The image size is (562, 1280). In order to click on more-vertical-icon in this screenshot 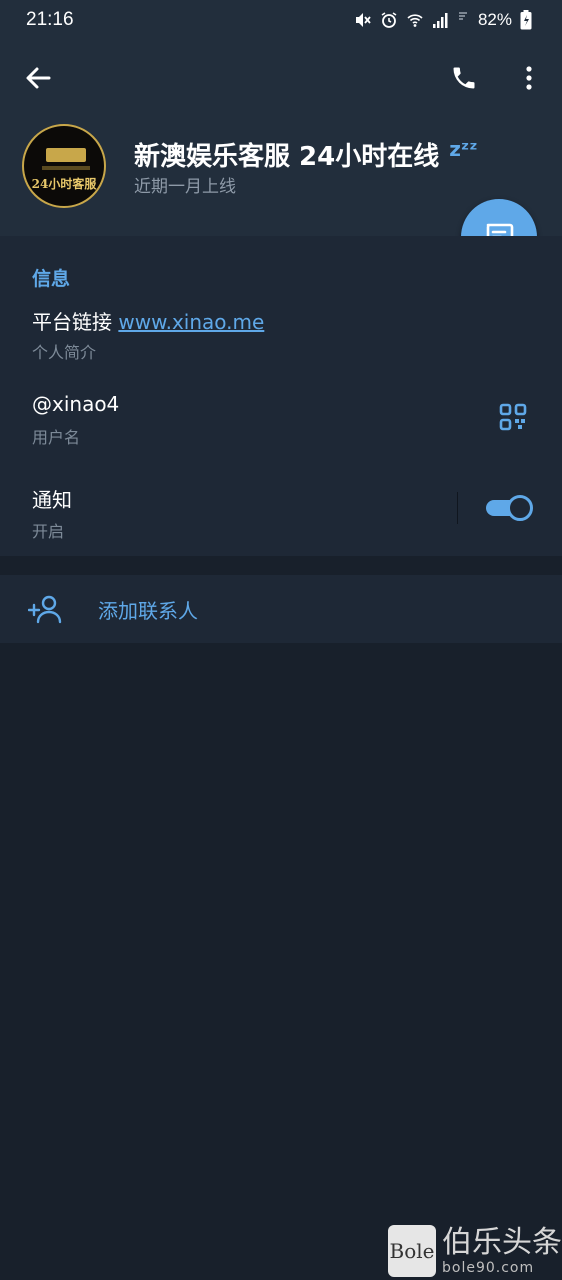, I will do `click(529, 78)`.